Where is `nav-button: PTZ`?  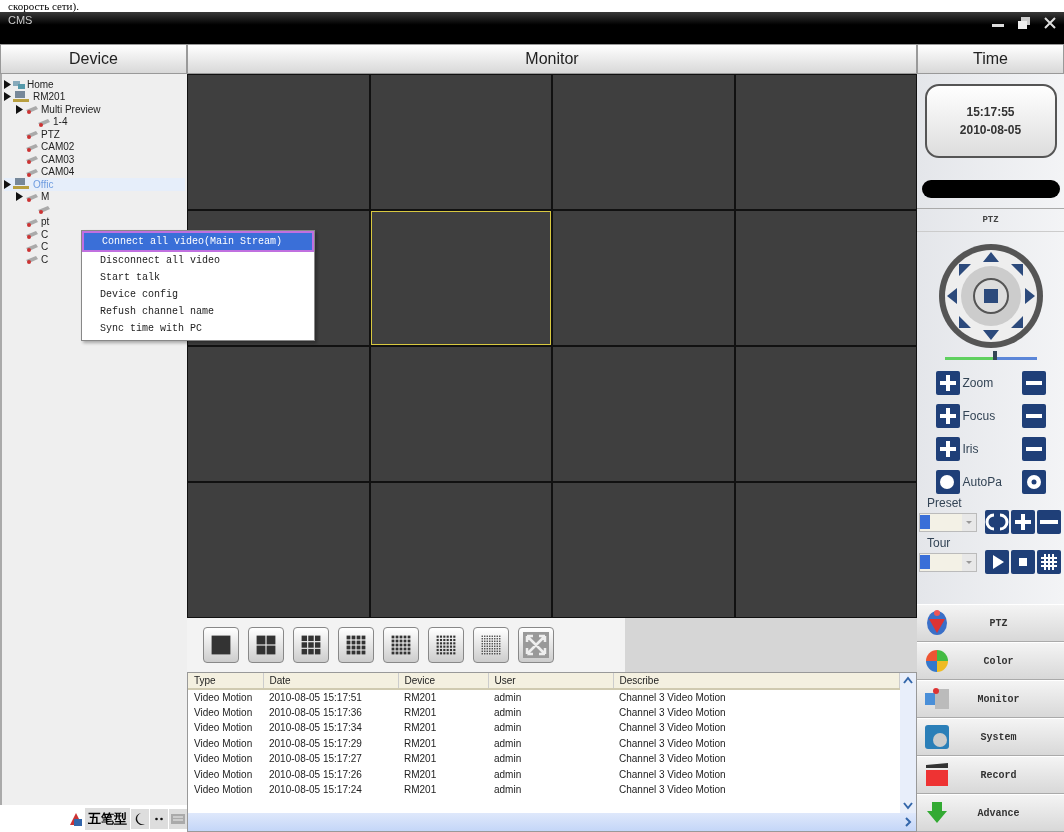
nav-button: PTZ is located at coordinates (990, 623).